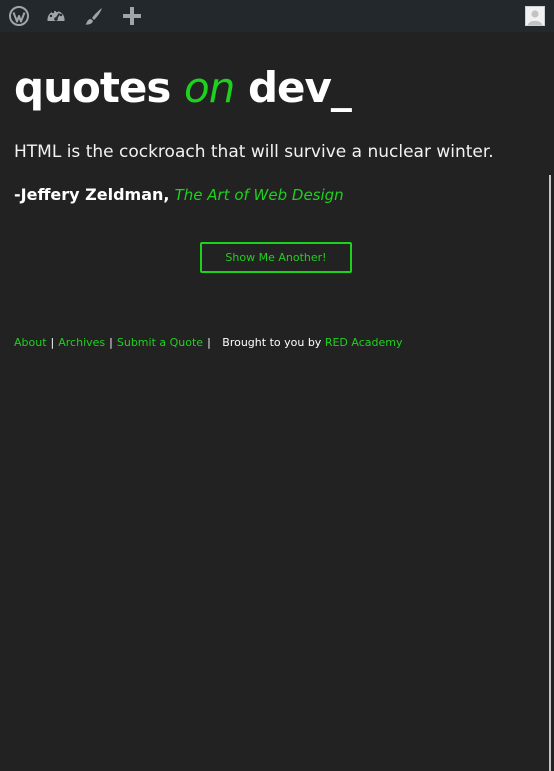 This screenshot has height=771, width=554. I want to click on wordpress-icon, so click(19, 16).